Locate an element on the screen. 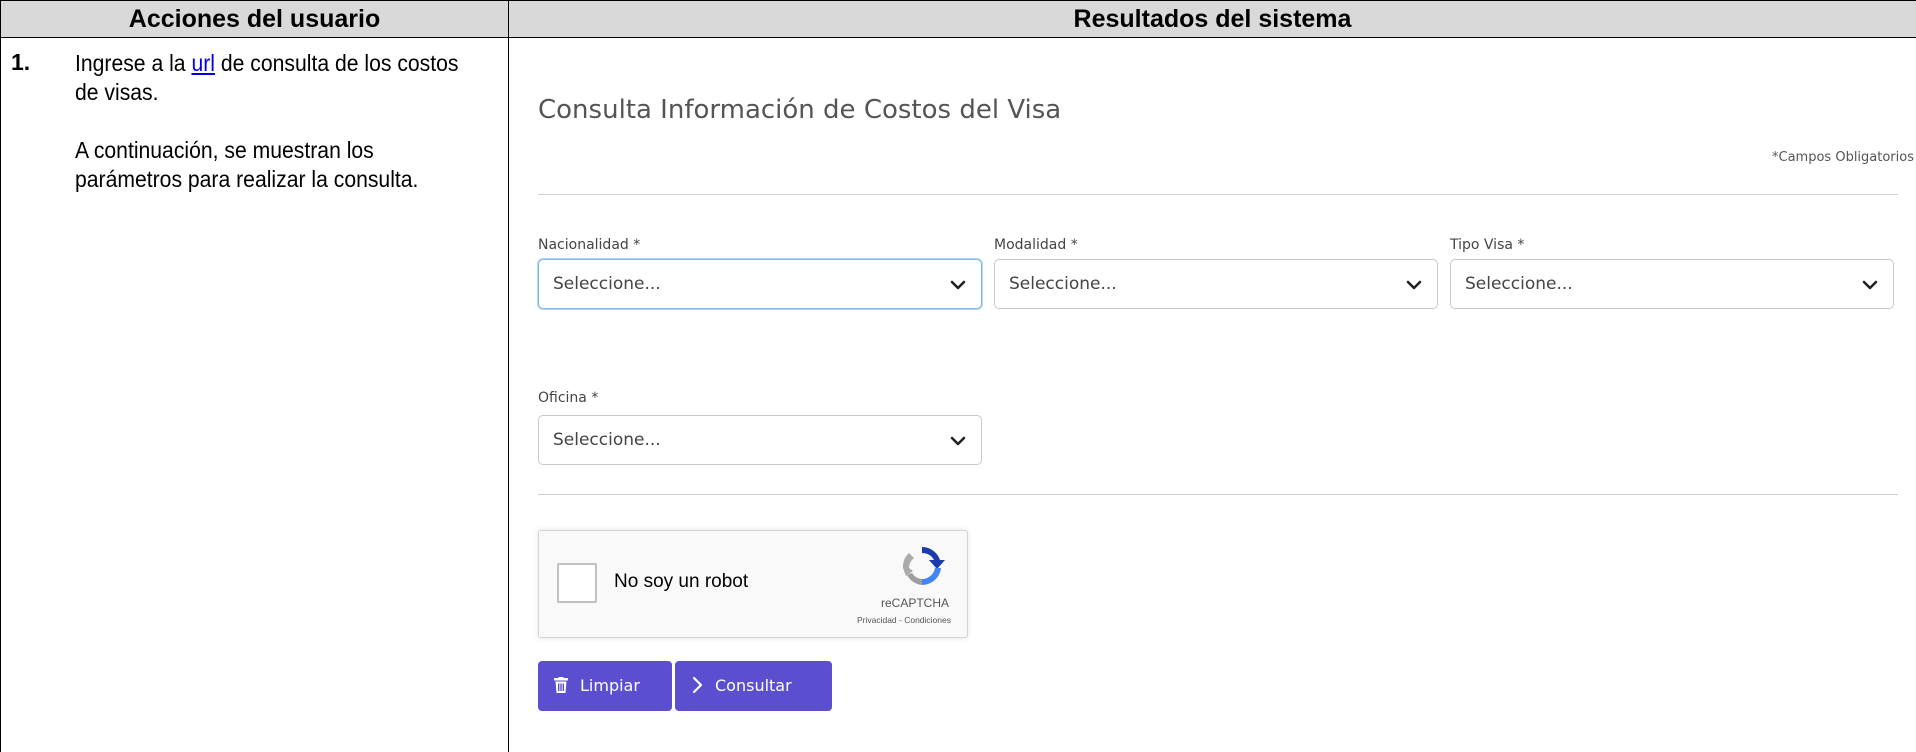 The image size is (1916, 752). nacionalidad-label: Nacionalidad * is located at coordinates (589, 245).